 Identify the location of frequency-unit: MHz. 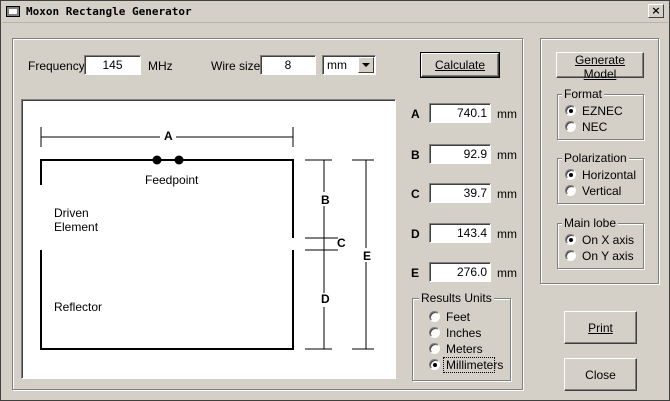
(160, 66).